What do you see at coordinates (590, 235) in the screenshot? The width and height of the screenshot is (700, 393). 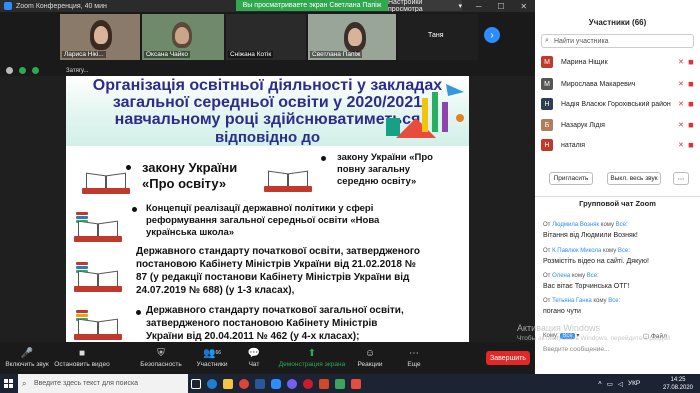 I see `chat-message-text: Вітання від Людмили Возняк!` at bounding box center [590, 235].